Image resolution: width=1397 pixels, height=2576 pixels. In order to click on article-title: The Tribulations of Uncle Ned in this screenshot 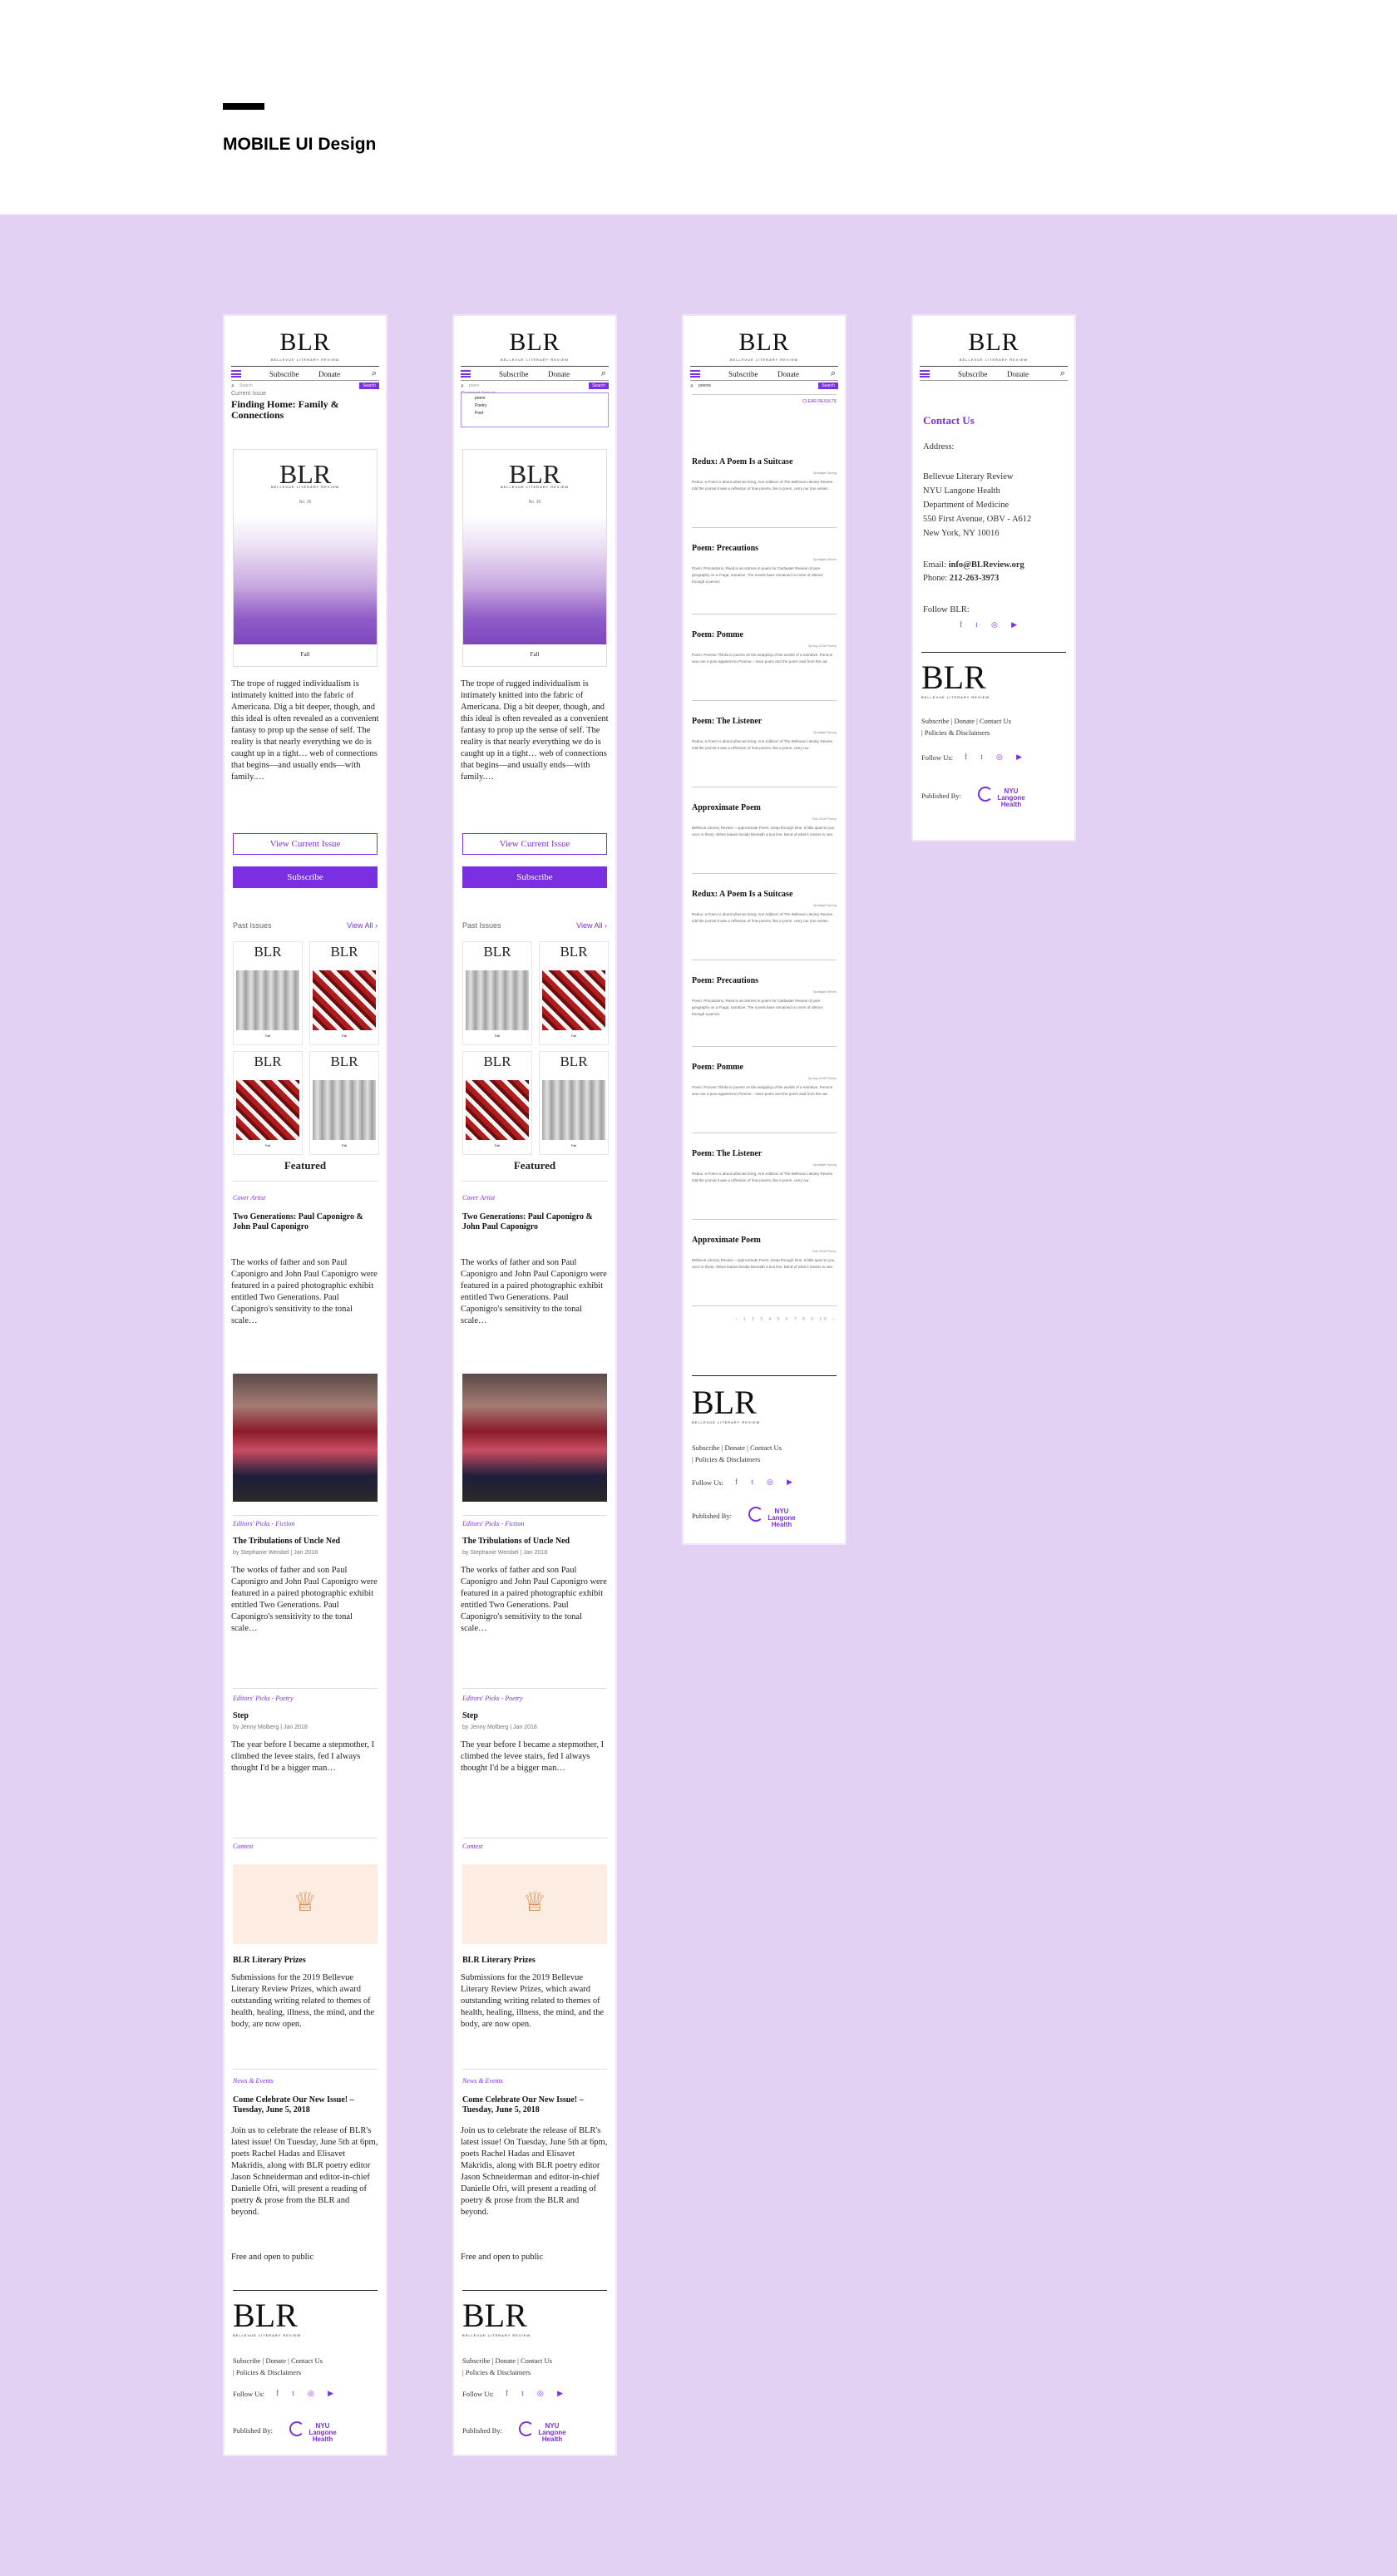, I will do `click(534, 1542)`.